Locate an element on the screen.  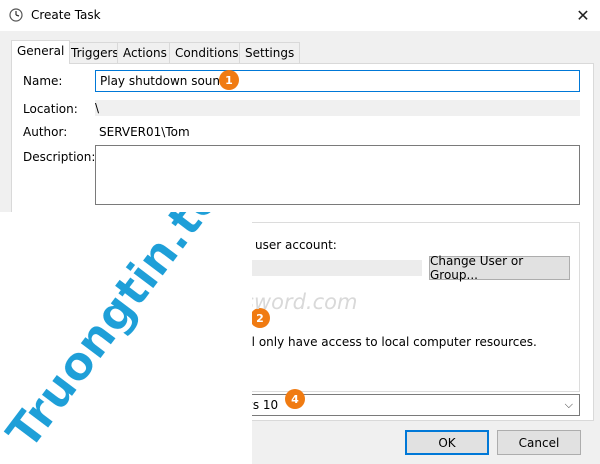
close-button: ✕ is located at coordinates (583, 15).